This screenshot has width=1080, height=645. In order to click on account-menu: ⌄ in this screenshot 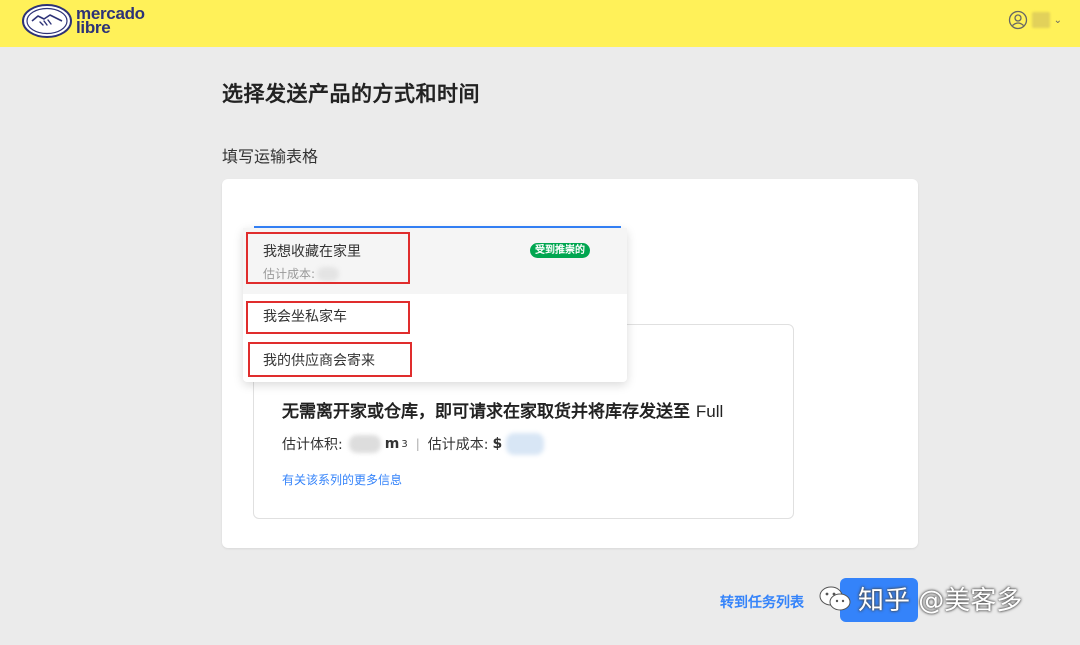, I will do `click(1035, 20)`.